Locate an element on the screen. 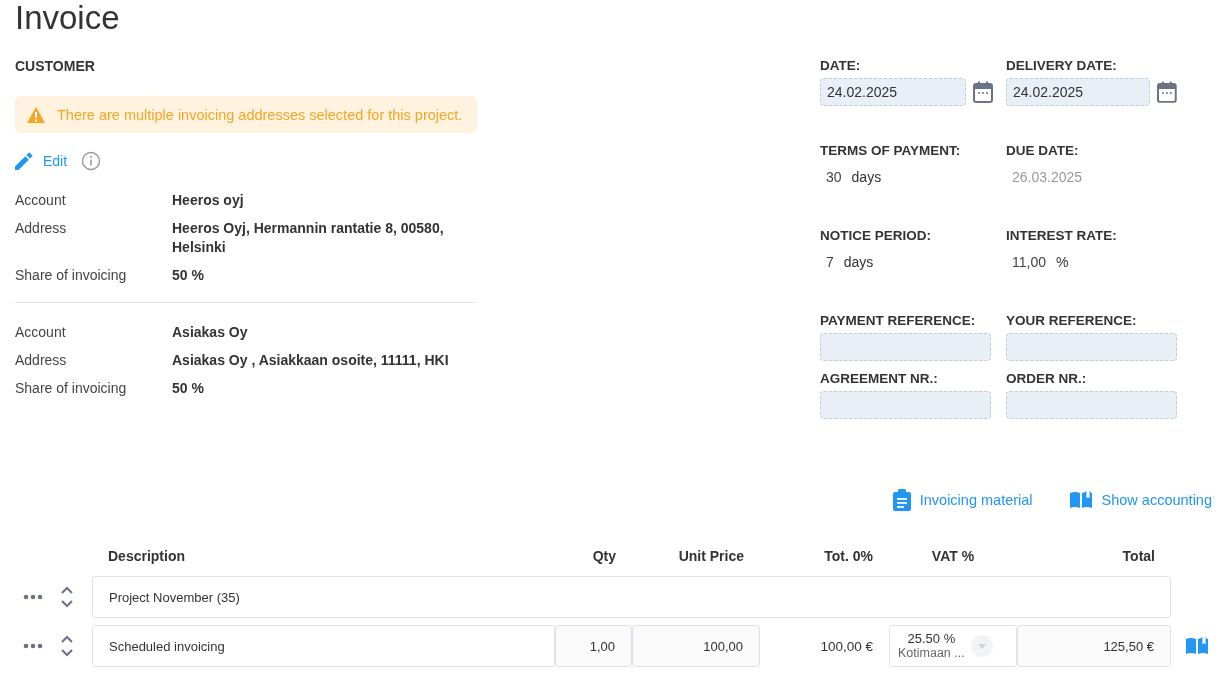  total-field: 125,50 € is located at coordinates (1094, 646).